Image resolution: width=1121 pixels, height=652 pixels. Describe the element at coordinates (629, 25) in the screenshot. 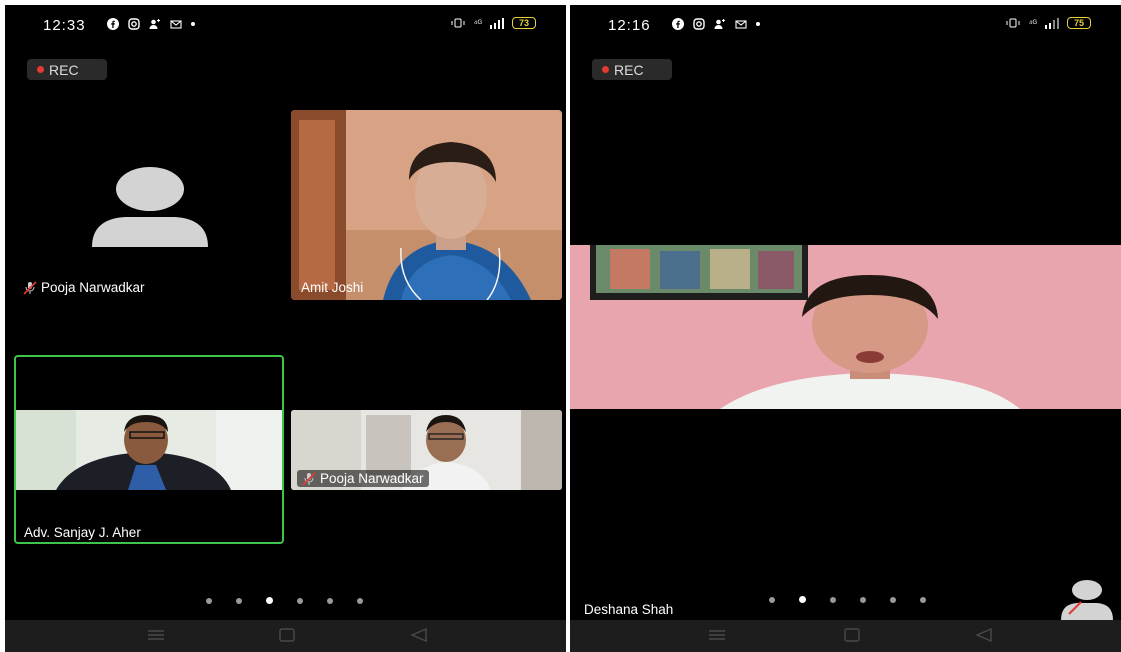

I see `status-time: 12:16` at that location.